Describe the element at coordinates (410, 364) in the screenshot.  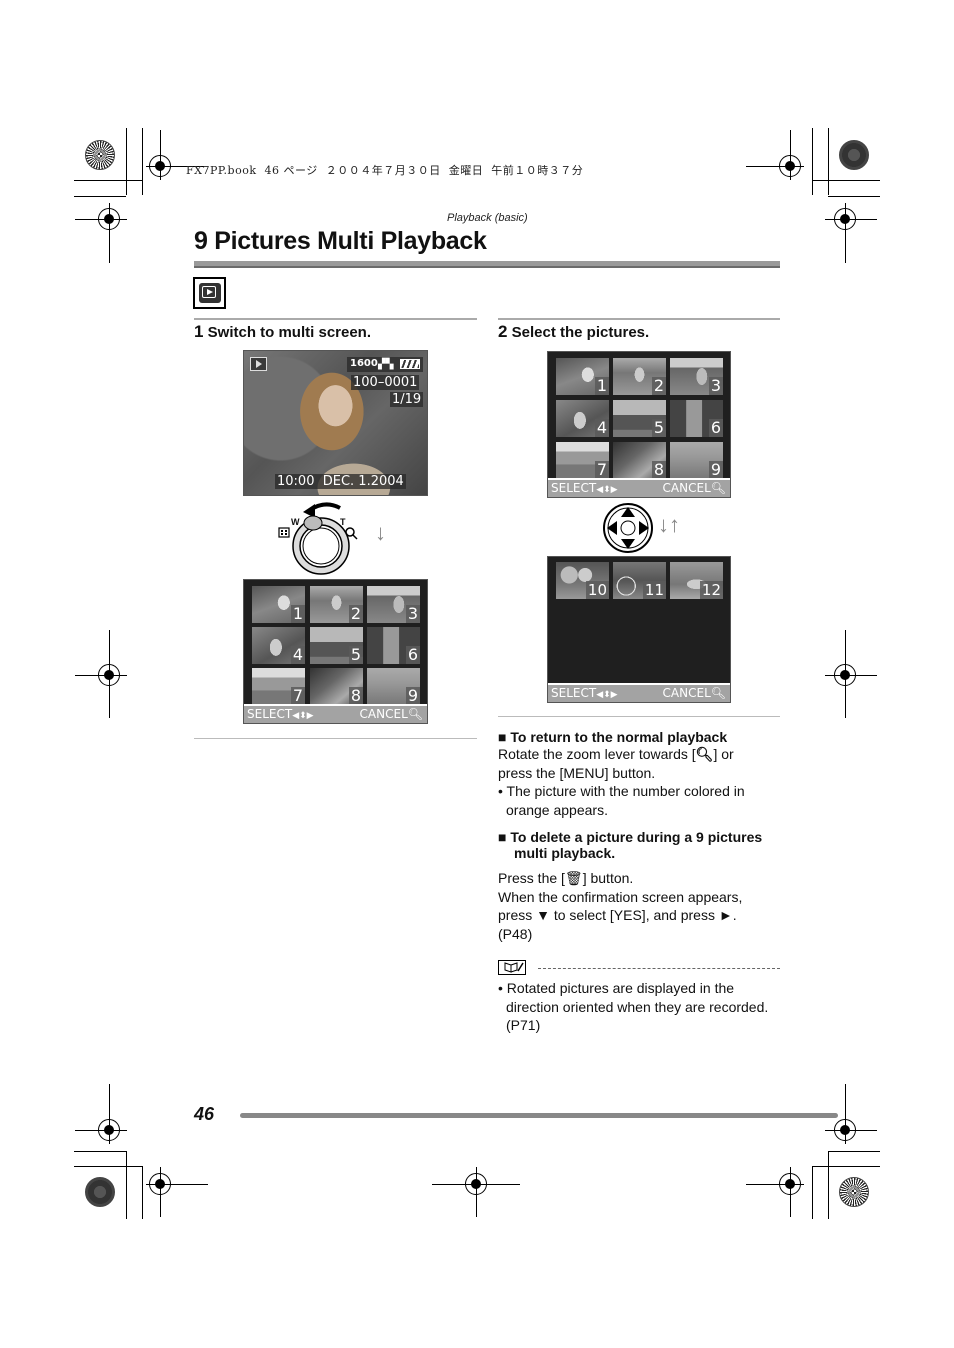
I see `battery-icon` at that location.